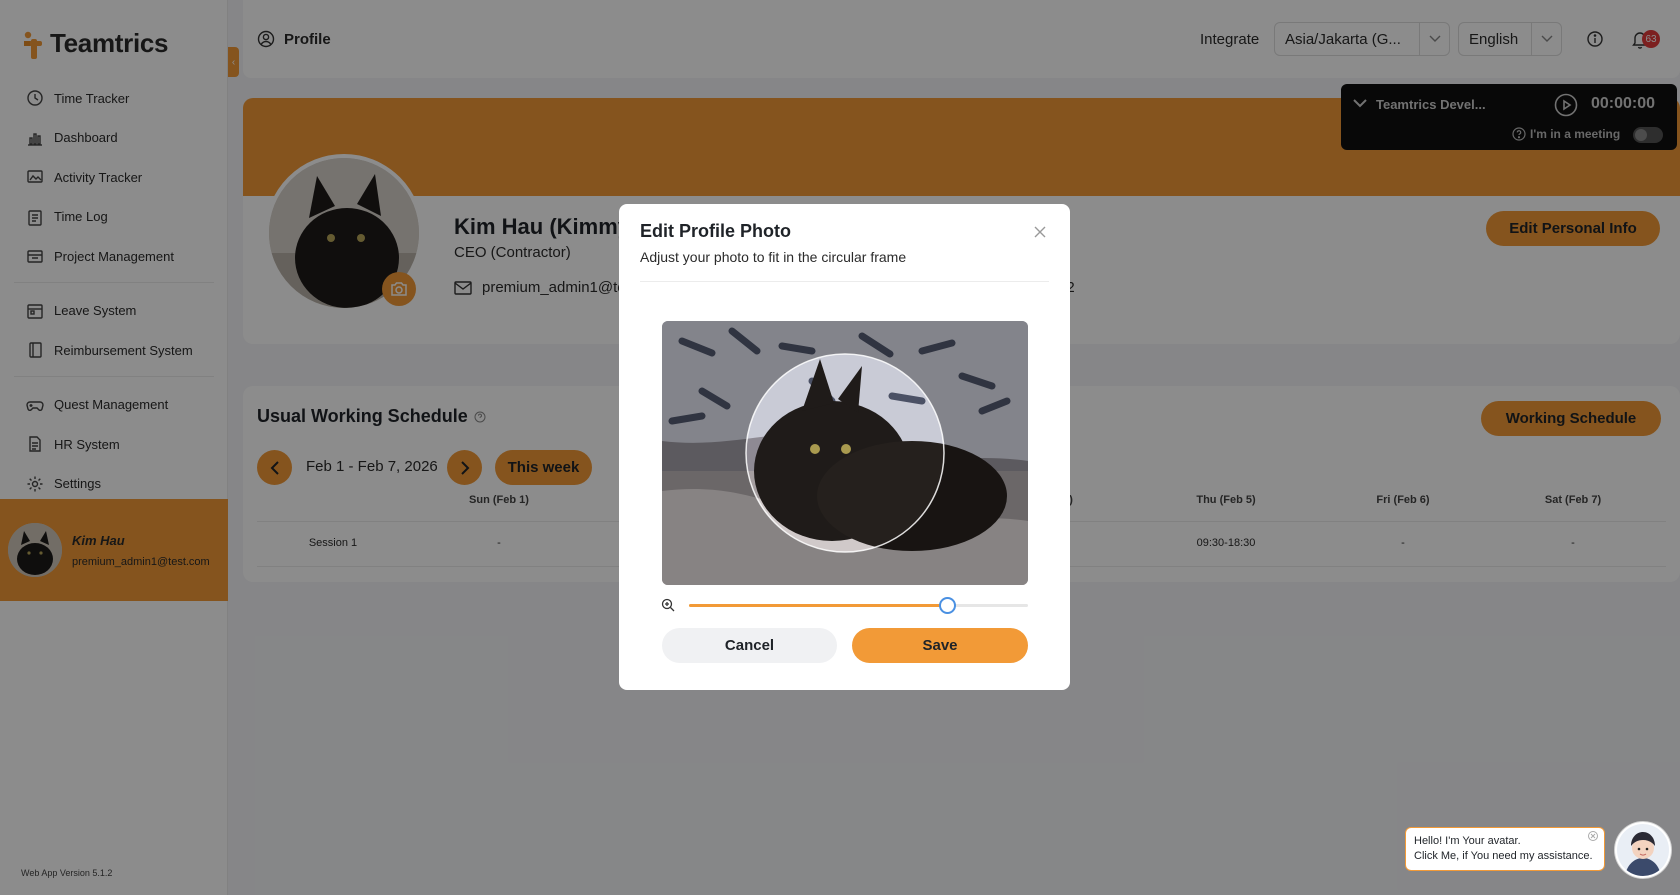  I want to click on photo-crop-area, so click(845, 453).